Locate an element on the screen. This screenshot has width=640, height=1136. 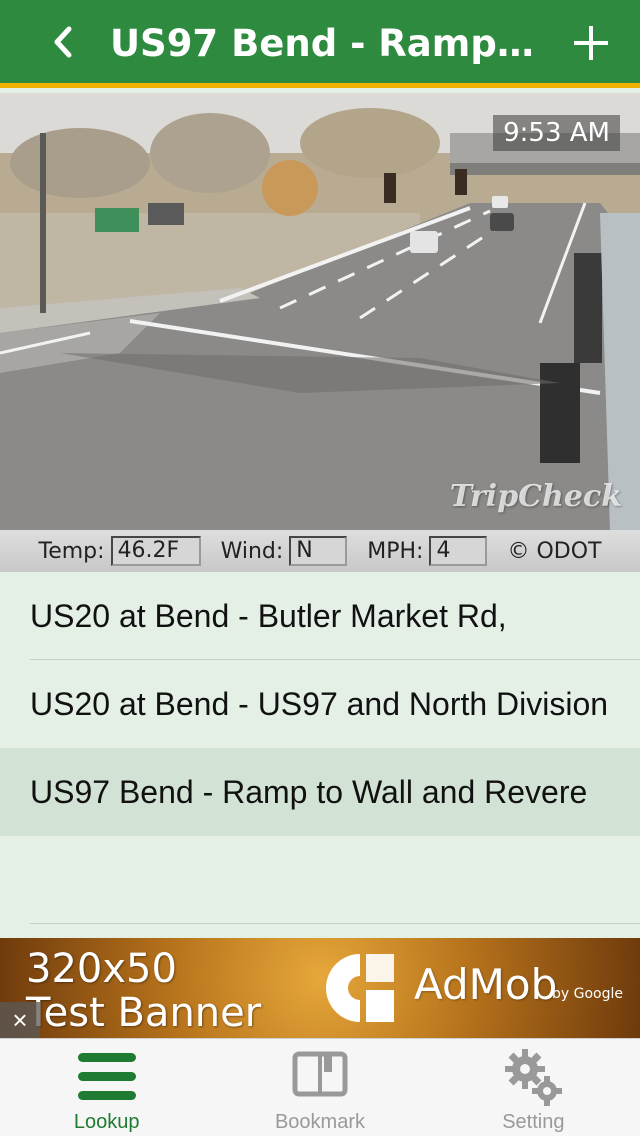
divider is located at coordinates (335, 923).